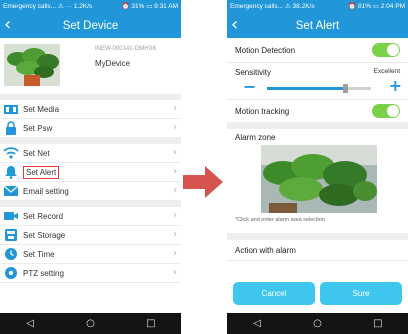  What do you see at coordinates (317, 250) in the screenshot?
I see `action-with-alarm-row: Action with alarm` at bounding box center [317, 250].